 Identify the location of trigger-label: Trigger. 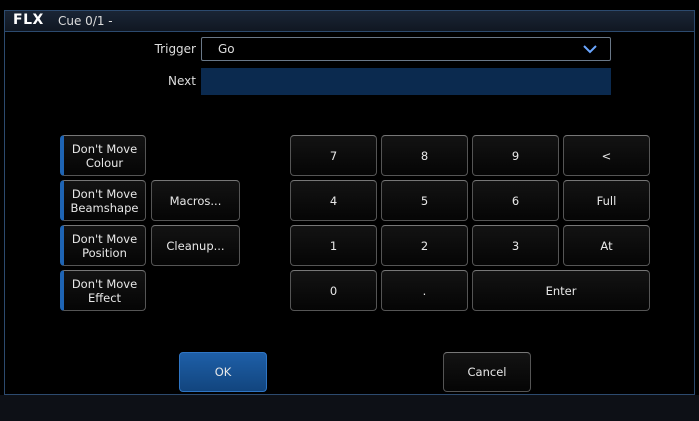
(175, 49).